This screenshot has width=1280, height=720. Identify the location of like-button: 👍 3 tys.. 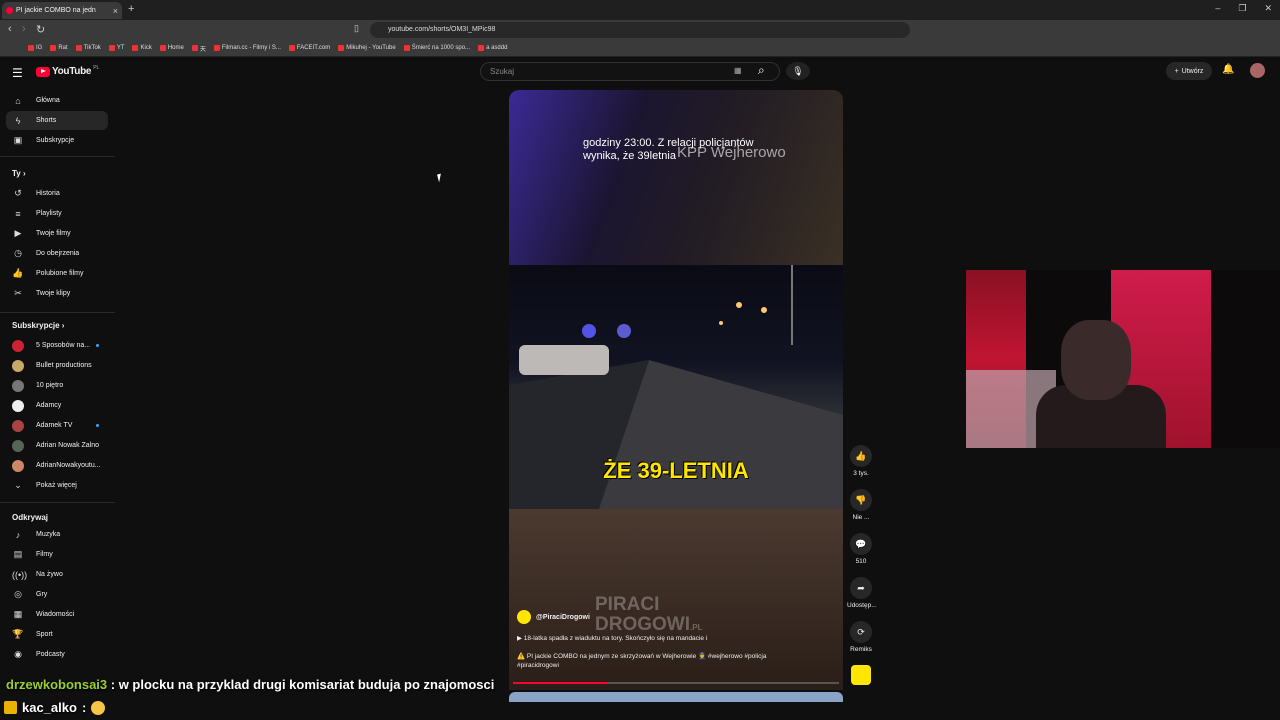
(861, 461).